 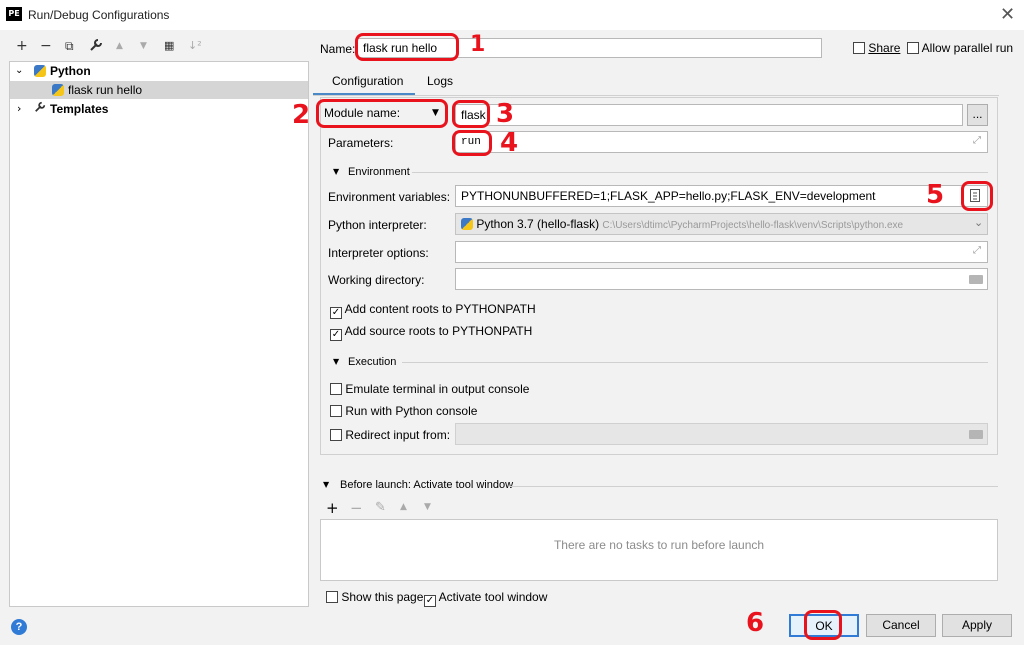 What do you see at coordinates (721, 434) in the screenshot?
I see `redirect-input-field` at bounding box center [721, 434].